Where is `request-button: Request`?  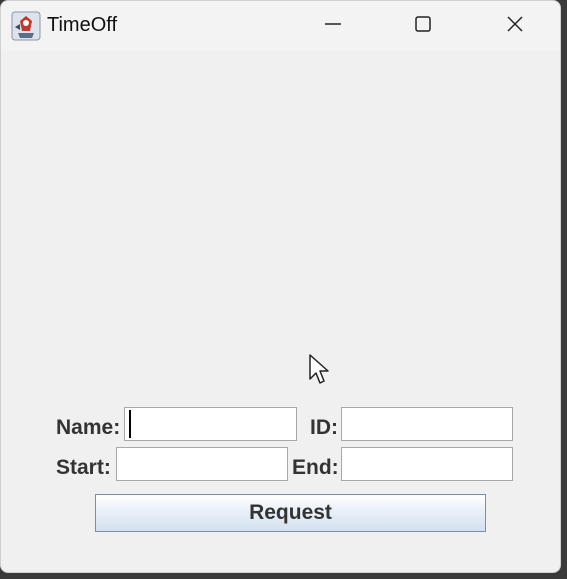 request-button: Request is located at coordinates (290, 513).